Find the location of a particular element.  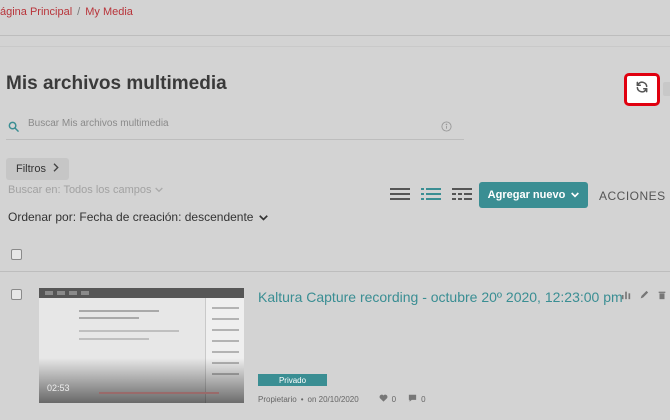

search-bar is located at coordinates (235, 126).